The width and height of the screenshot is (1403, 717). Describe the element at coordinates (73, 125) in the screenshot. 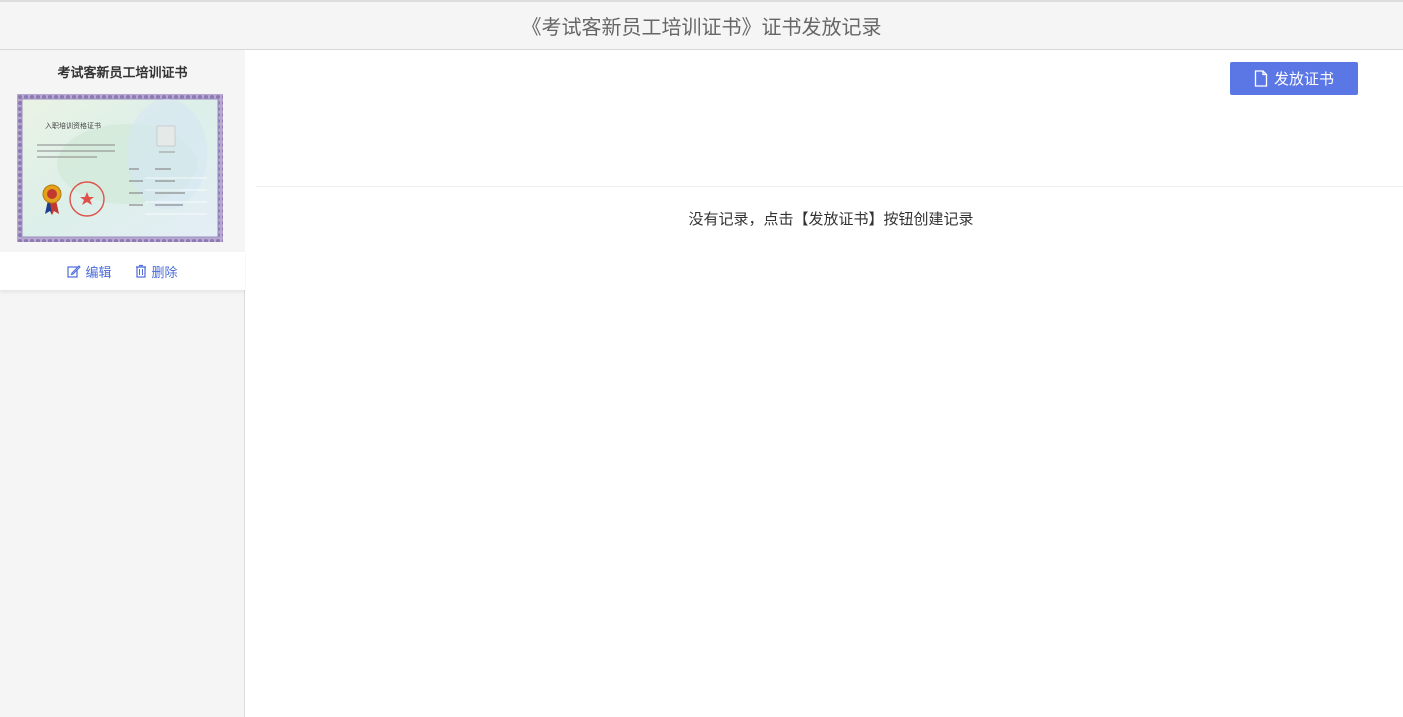

I see `certificate-thumbnail-heading: 入职培训资格证书` at that location.